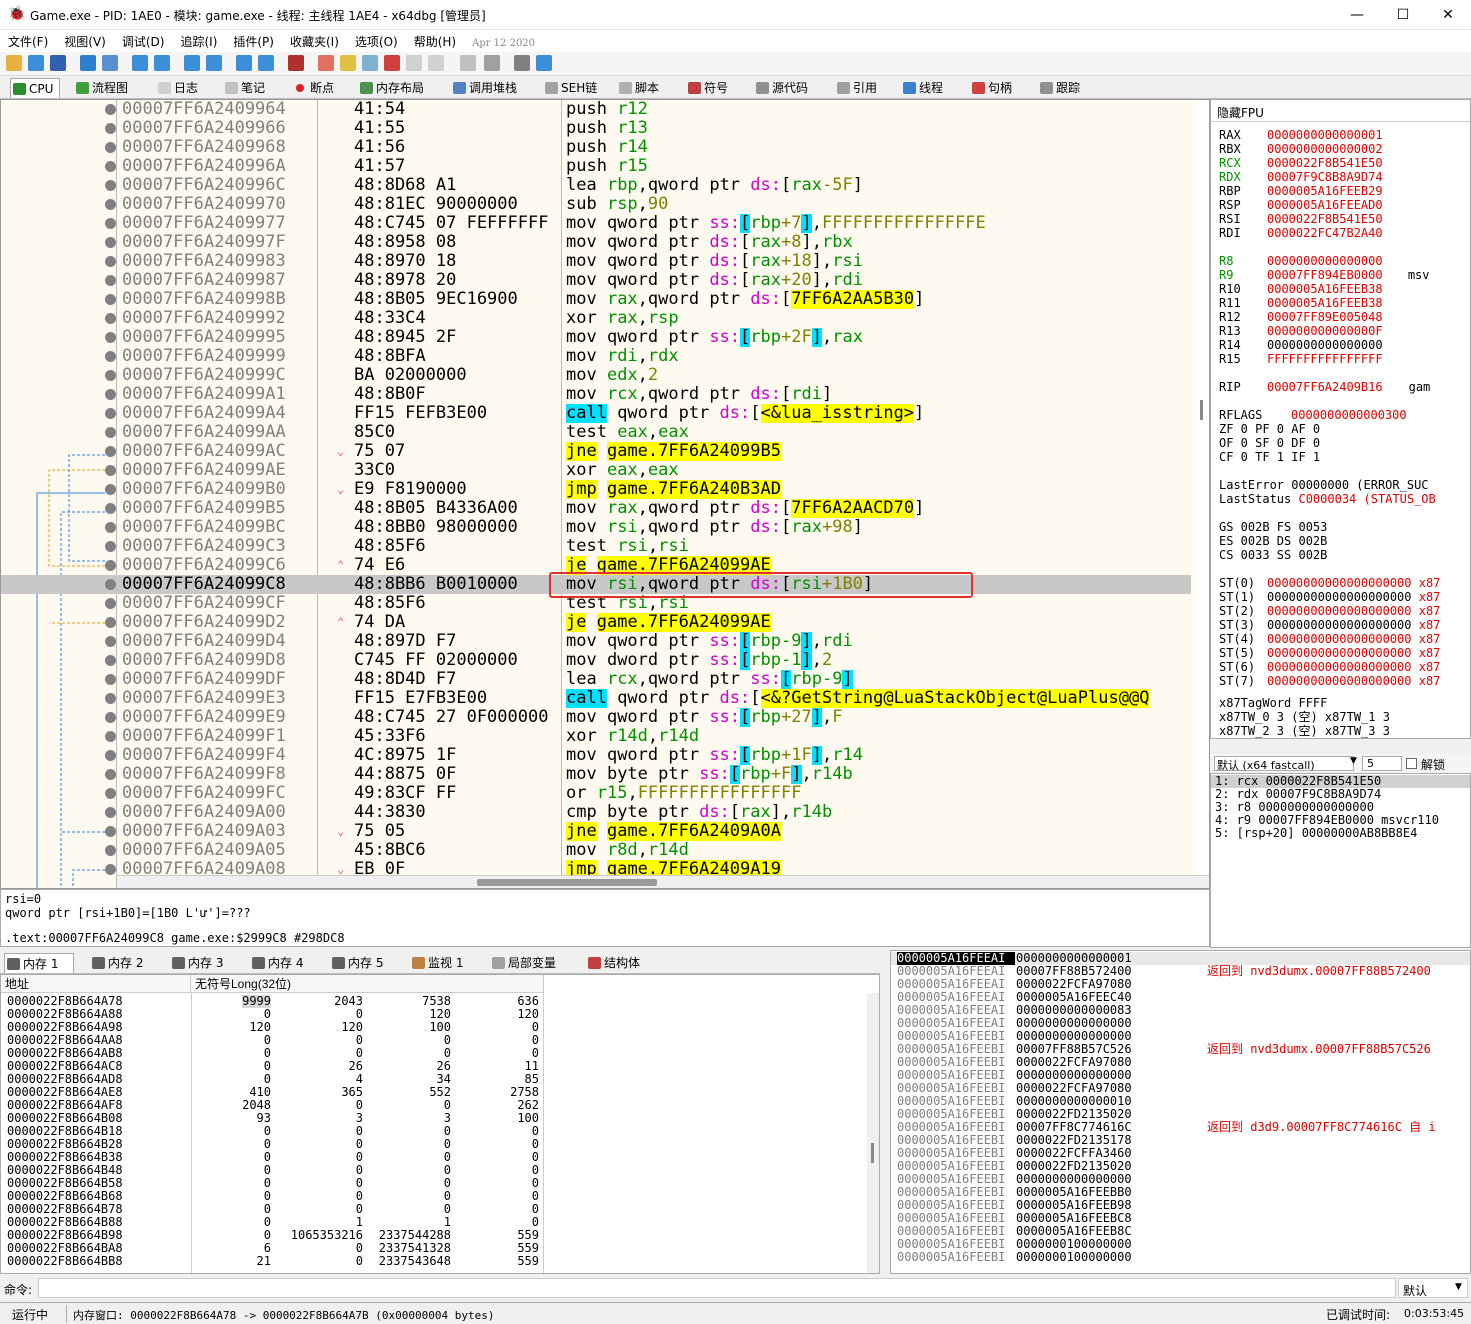 The image size is (1471, 1324). What do you see at coordinates (1301, 261) in the screenshot?
I see `register-row: R8 0000000000000000` at bounding box center [1301, 261].